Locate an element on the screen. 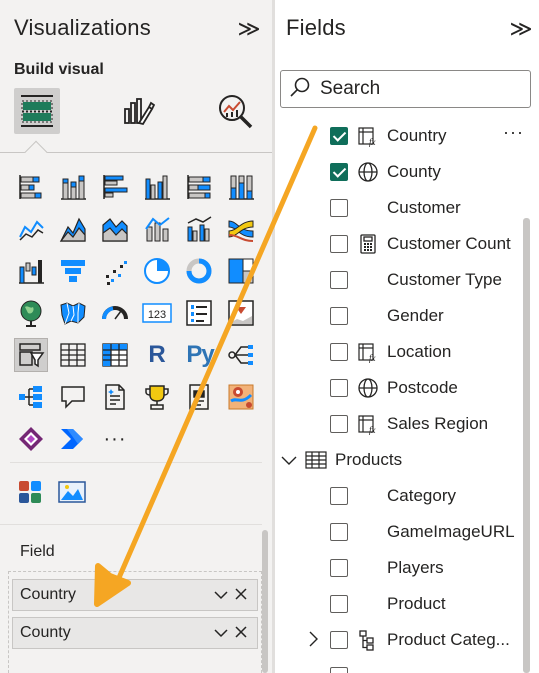  100-percent-stacked-bar-chart-icon is located at coordinates (199, 187).